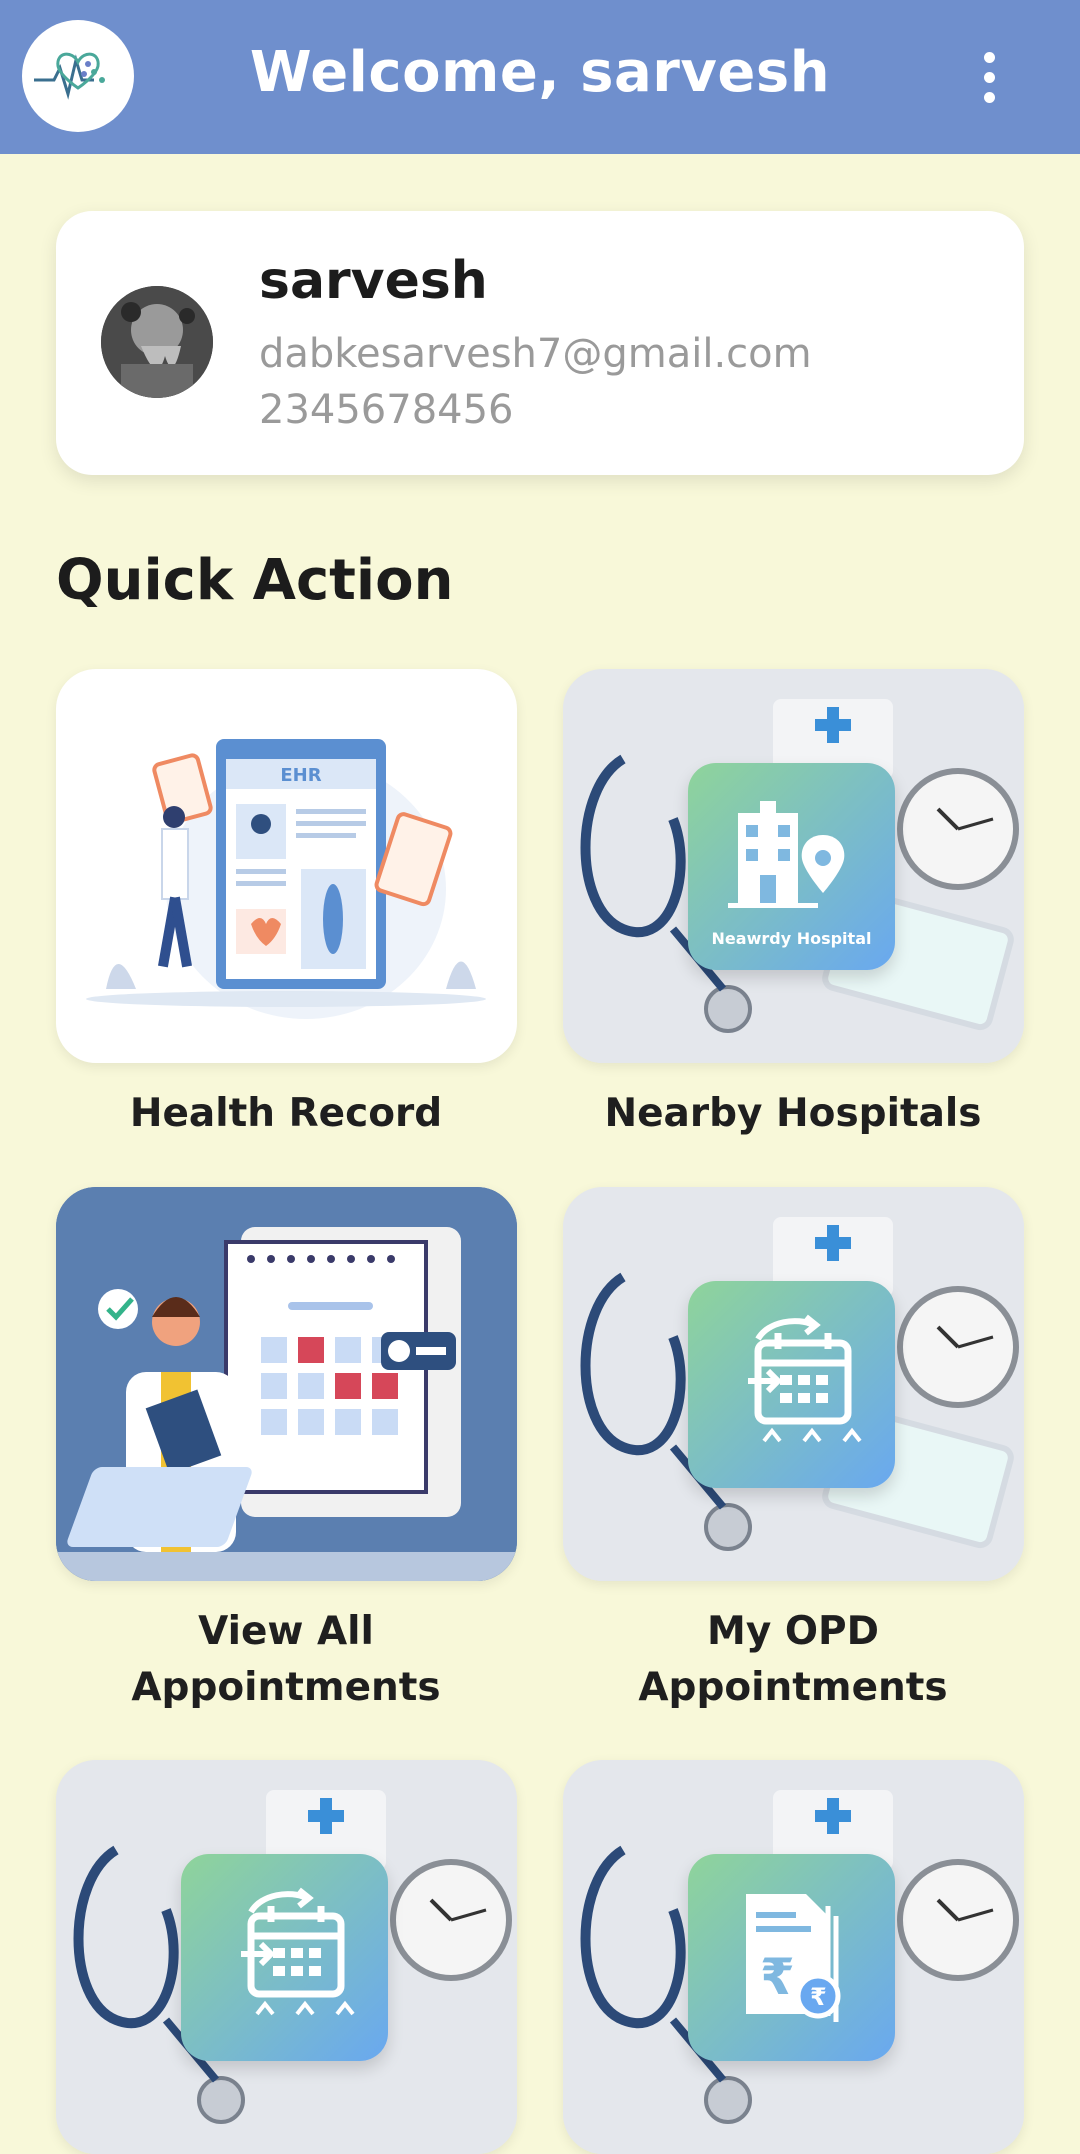 Image resolution: width=1080 pixels, height=2154 pixels. What do you see at coordinates (793, 1631) in the screenshot?
I see `label-line-1: My OPD` at bounding box center [793, 1631].